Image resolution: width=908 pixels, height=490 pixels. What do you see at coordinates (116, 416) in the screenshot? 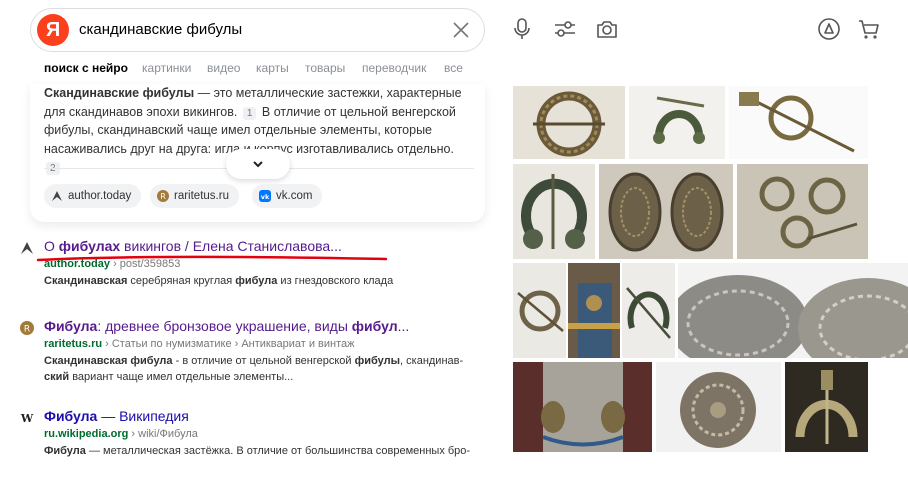
I see `result-title-link: Фибула — Википедия` at bounding box center [116, 416].